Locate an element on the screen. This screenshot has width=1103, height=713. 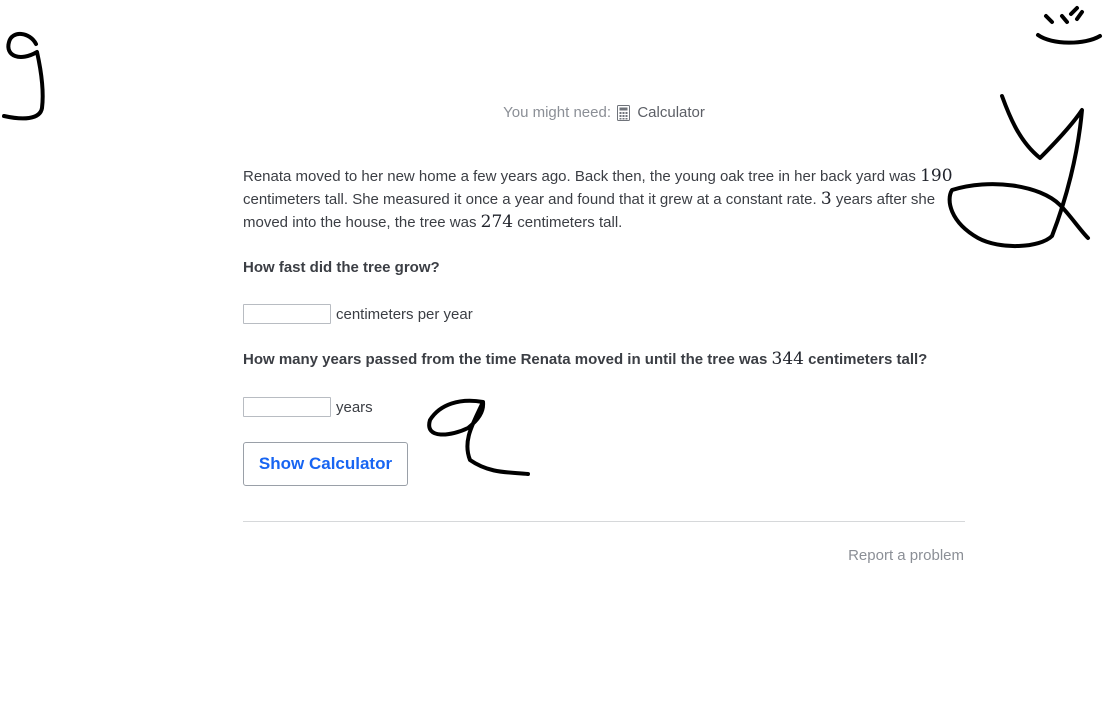
calculator-icon is located at coordinates (624, 116).